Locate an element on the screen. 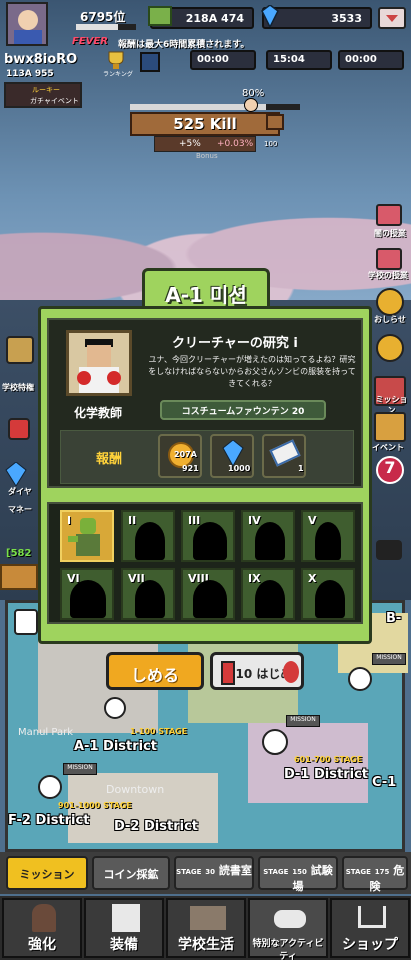  gem-icon is located at coordinates (270, 16).